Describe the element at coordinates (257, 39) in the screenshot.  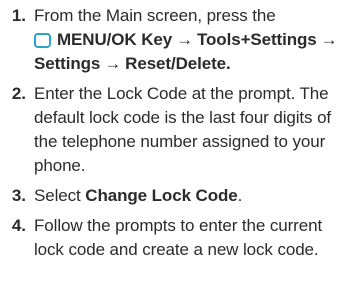
I see `nav-tools-settings: Tools+Settings` at that location.